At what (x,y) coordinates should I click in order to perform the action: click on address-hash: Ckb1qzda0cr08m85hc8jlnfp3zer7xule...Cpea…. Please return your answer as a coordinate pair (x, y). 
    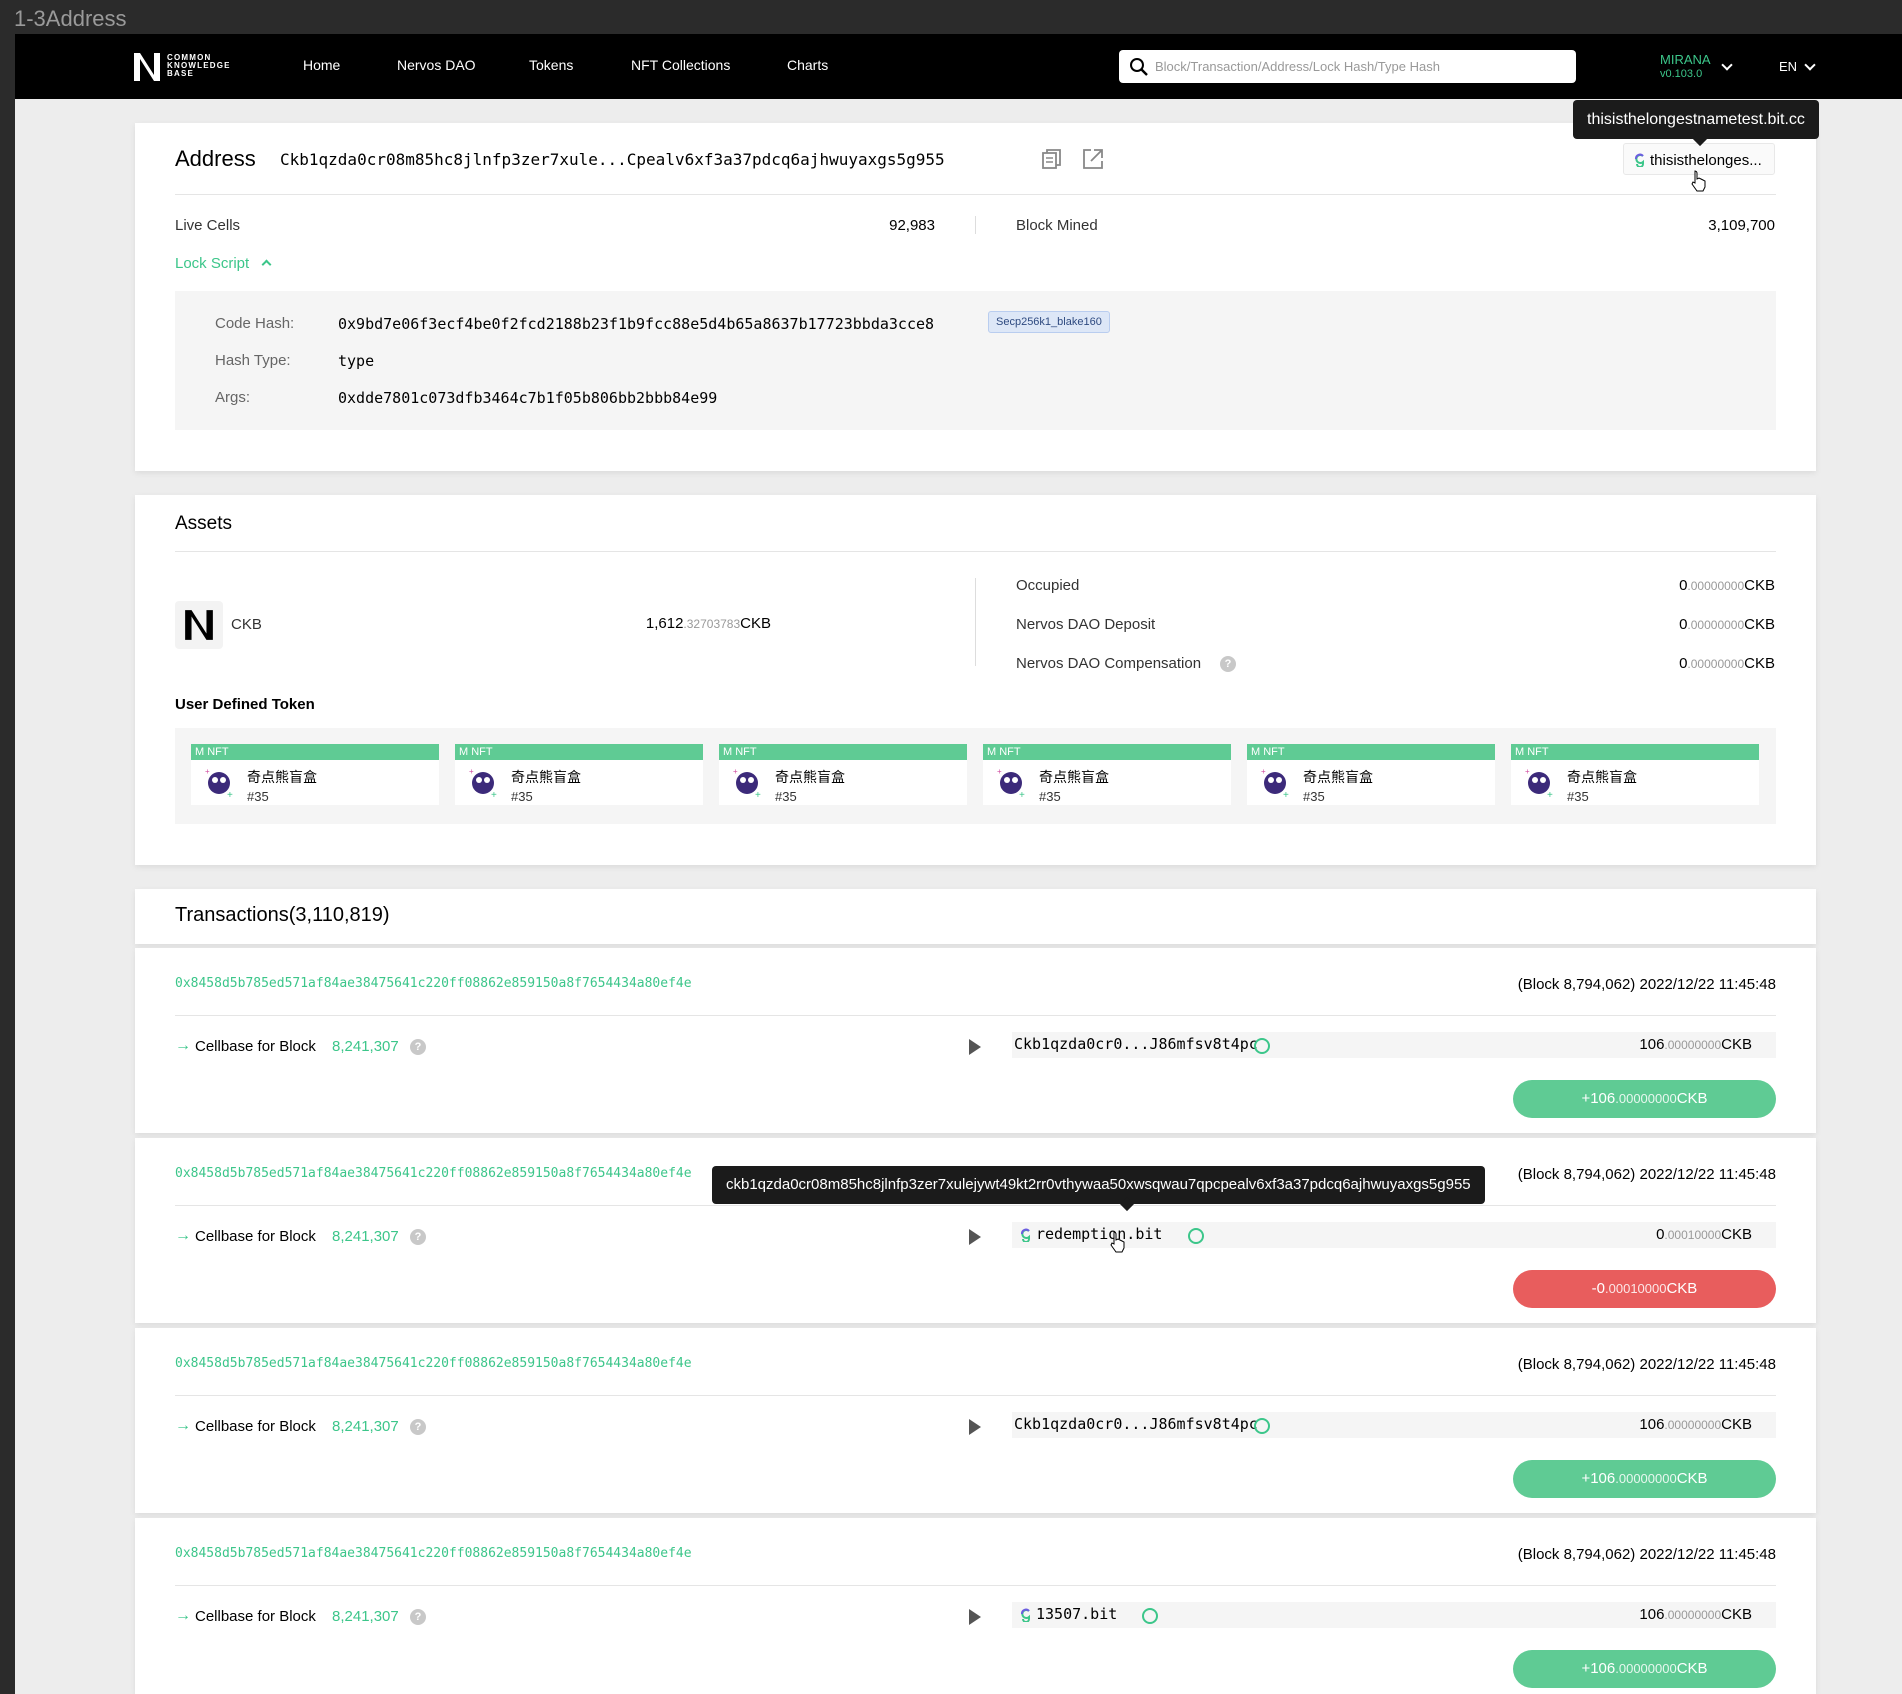
    Looking at the image, I should click on (612, 159).